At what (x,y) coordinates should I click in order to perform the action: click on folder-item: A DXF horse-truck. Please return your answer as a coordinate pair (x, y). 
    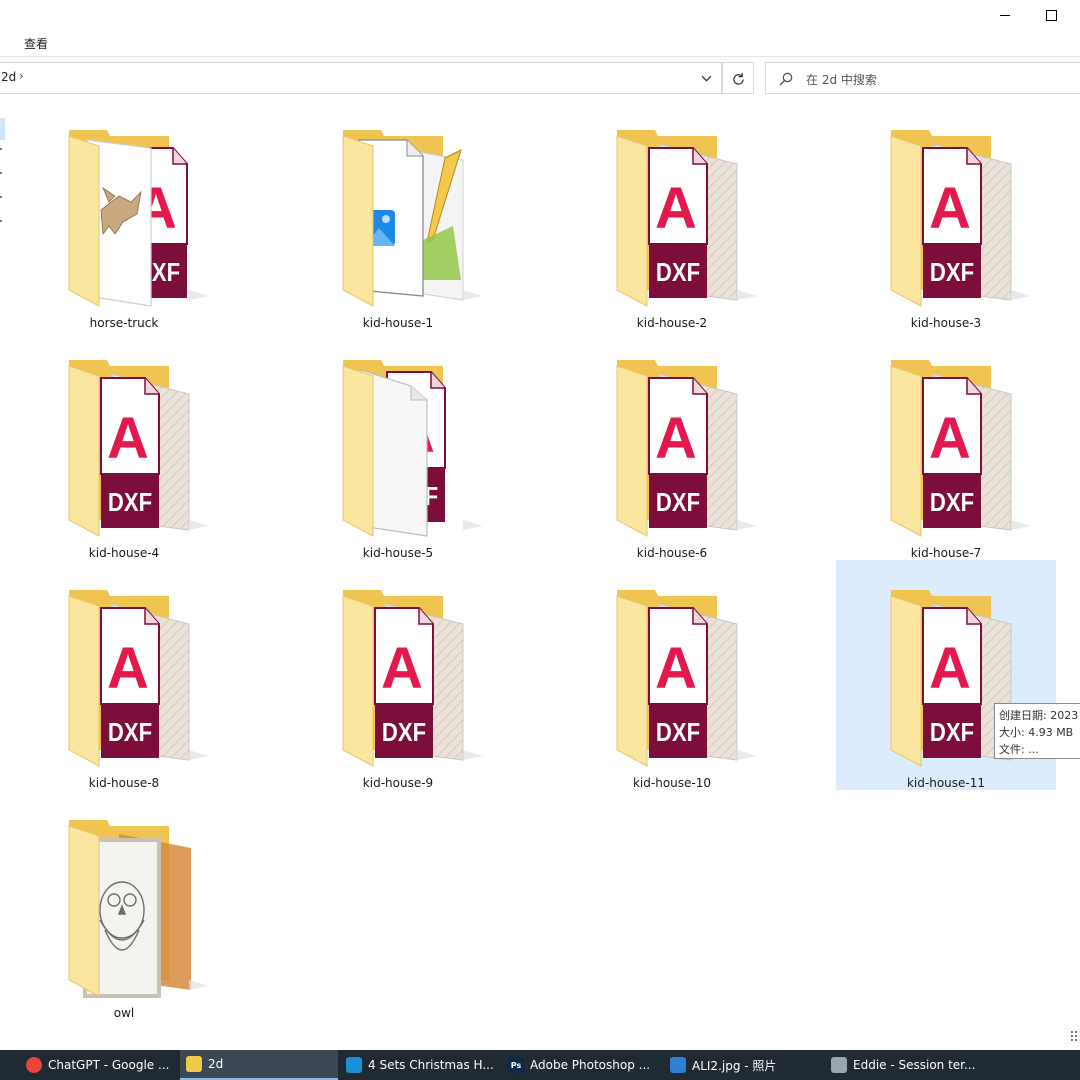
    Looking at the image, I should click on (124, 215).